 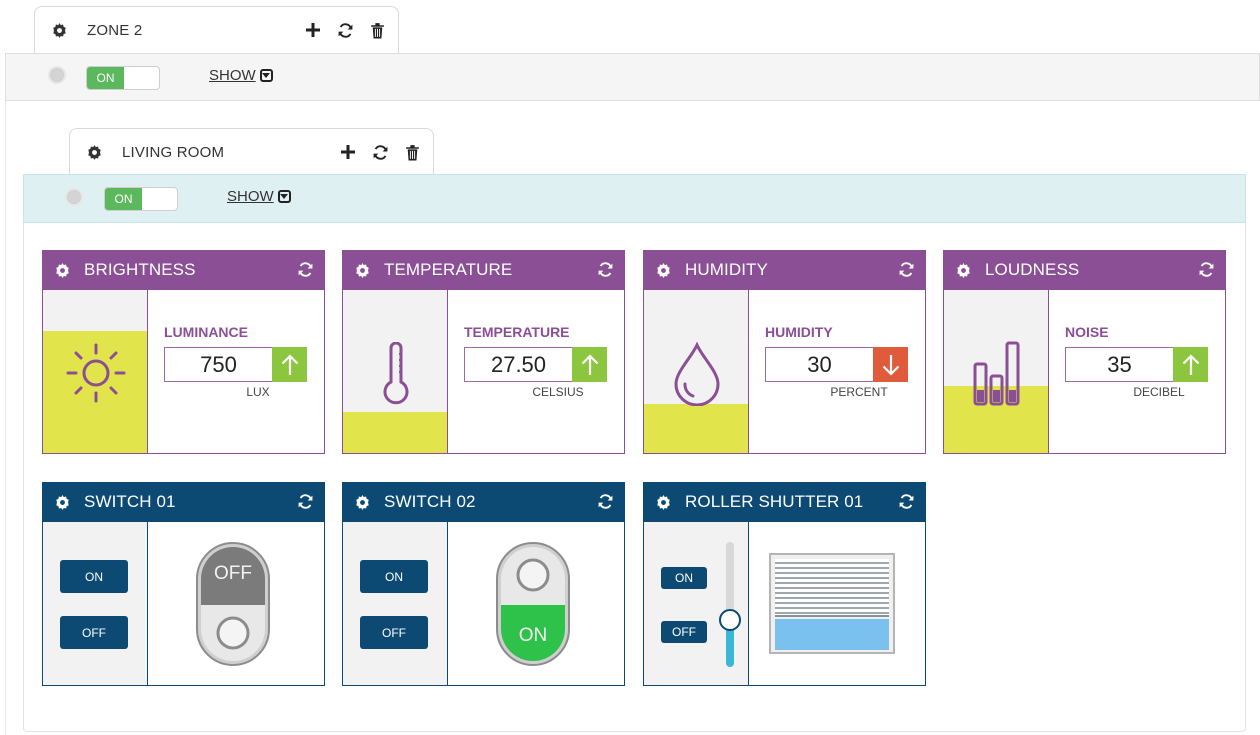 What do you see at coordinates (832, 588) in the screenshot?
I see `shutter-slats` at bounding box center [832, 588].